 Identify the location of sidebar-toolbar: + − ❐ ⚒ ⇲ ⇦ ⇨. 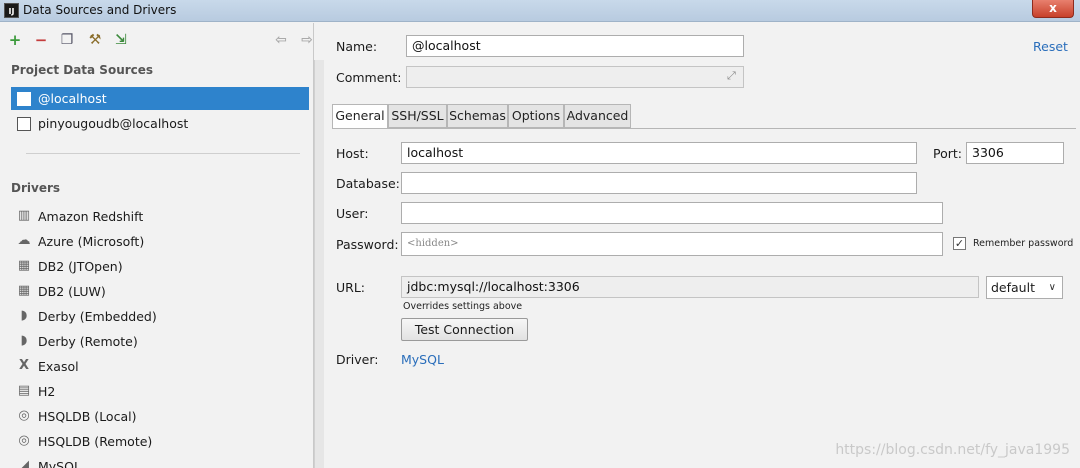
(162, 40).